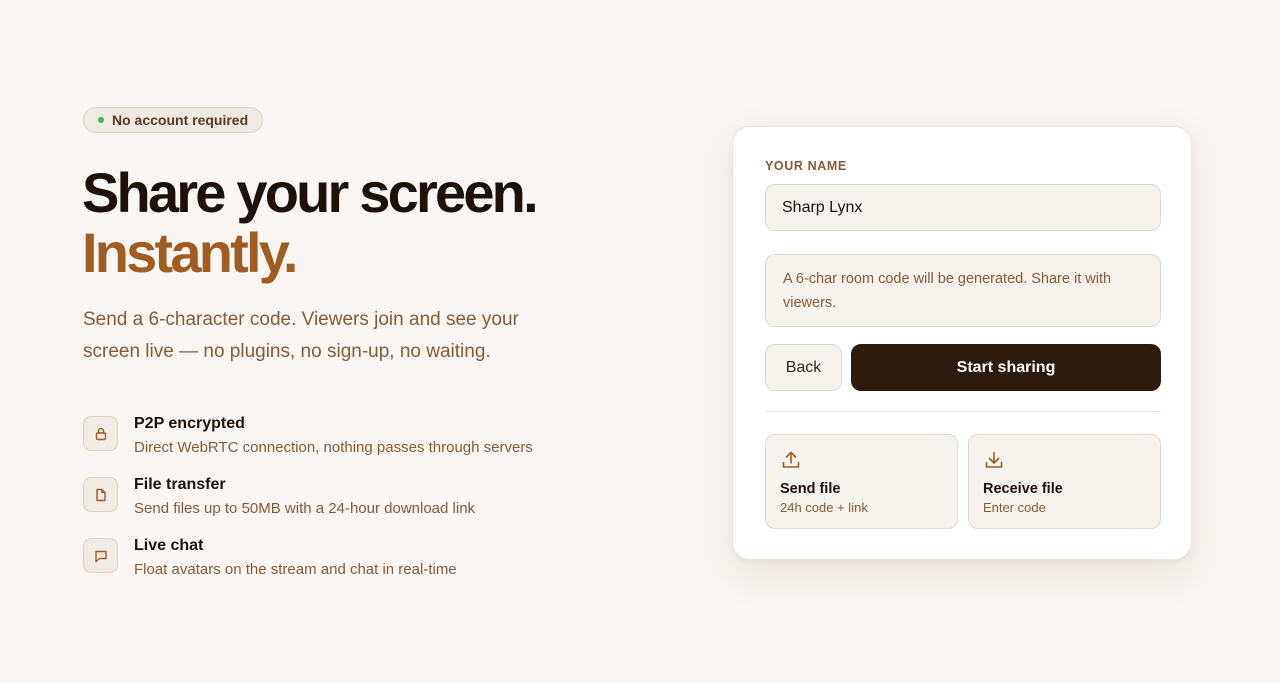 The width and height of the screenshot is (1280, 683). What do you see at coordinates (963, 207) in the screenshot?
I see `name-input` at bounding box center [963, 207].